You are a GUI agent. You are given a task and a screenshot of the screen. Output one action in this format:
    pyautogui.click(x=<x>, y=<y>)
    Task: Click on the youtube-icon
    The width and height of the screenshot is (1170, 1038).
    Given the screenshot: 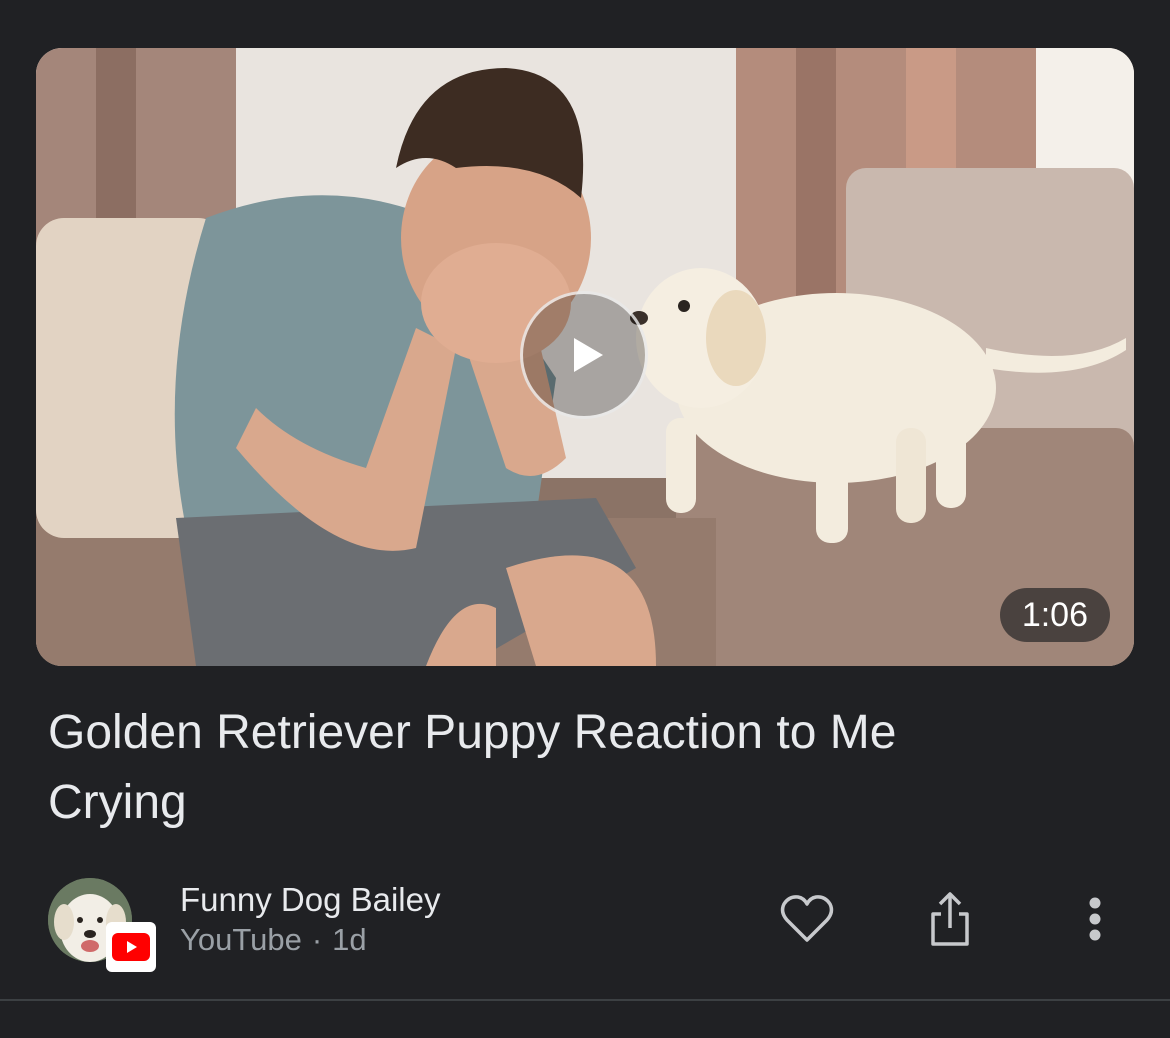 What is the action you would take?
    pyautogui.click(x=131, y=947)
    